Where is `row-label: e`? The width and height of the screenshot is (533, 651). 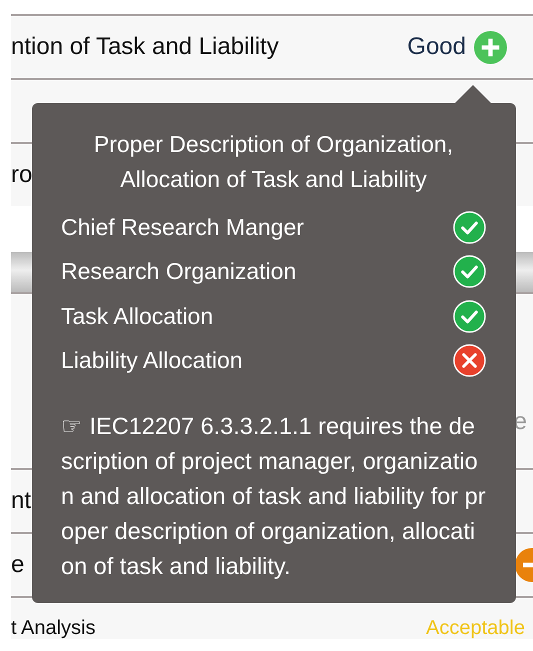
row-label: e is located at coordinates (17, 565).